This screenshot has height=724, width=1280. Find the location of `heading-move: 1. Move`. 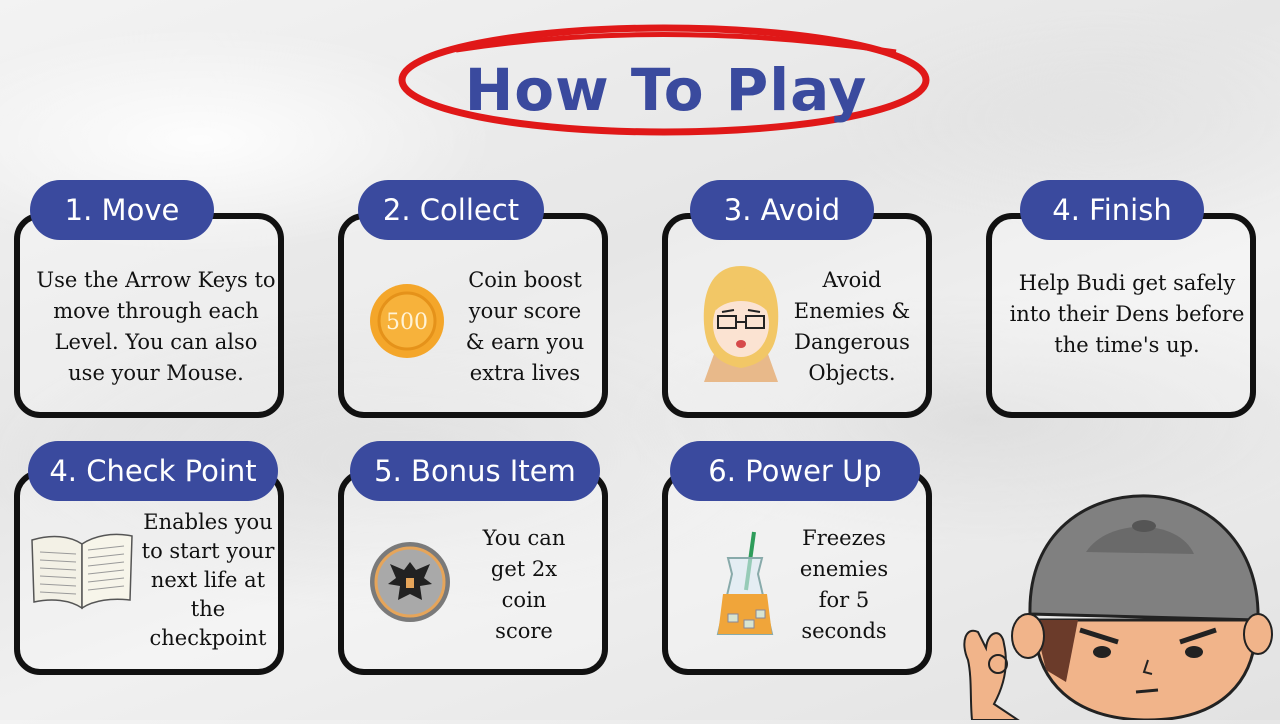

heading-move: 1. Move is located at coordinates (122, 210).